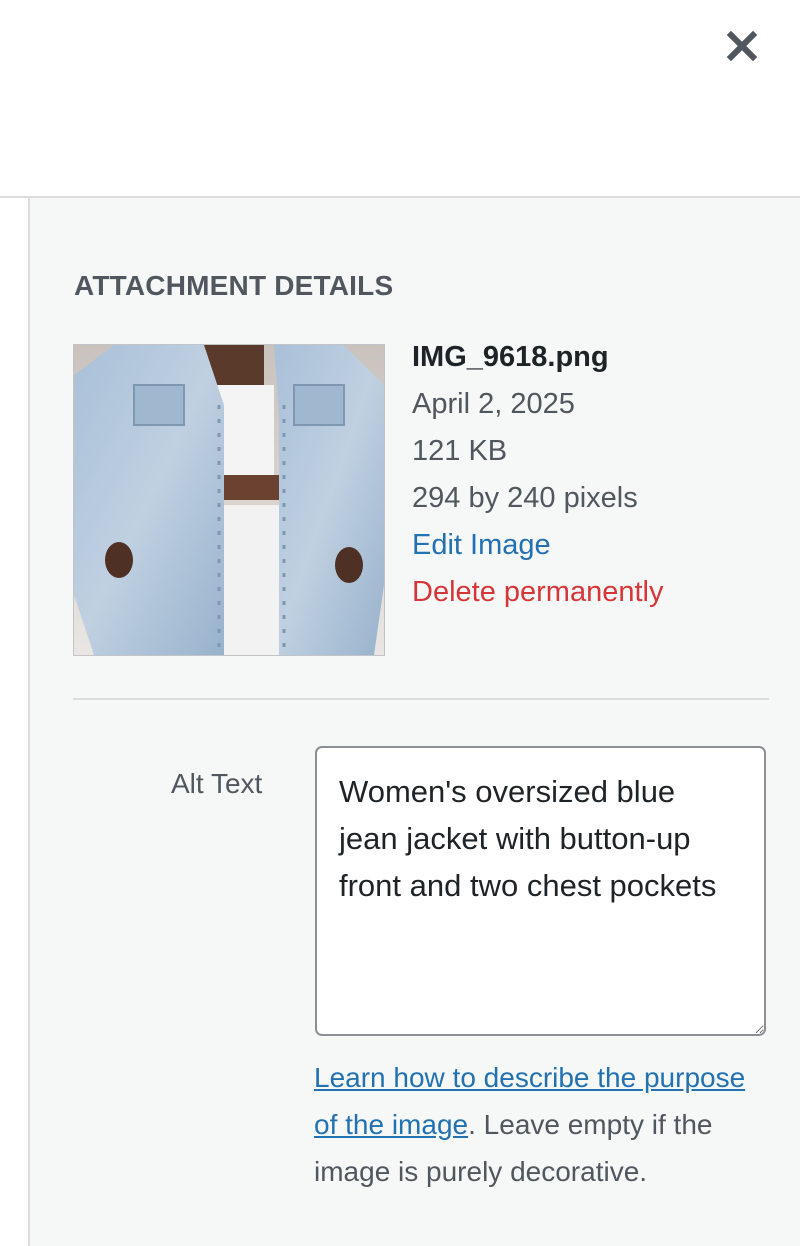  What do you see at coordinates (510, 357) in the screenshot?
I see `filename: IMG_9618.png` at bounding box center [510, 357].